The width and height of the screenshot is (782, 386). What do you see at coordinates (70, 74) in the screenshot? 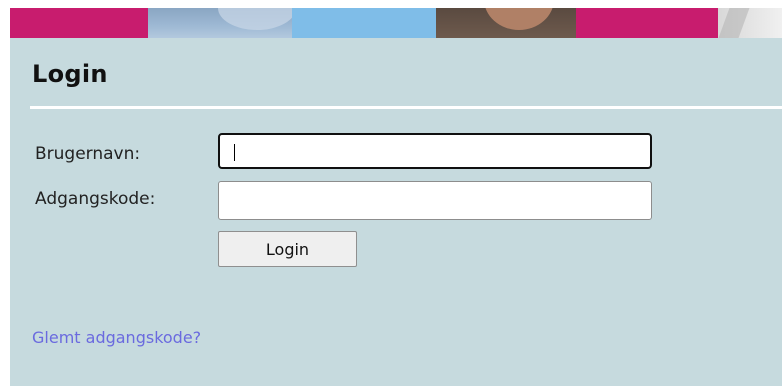
I see `page-title: Login` at bounding box center [70, 74].